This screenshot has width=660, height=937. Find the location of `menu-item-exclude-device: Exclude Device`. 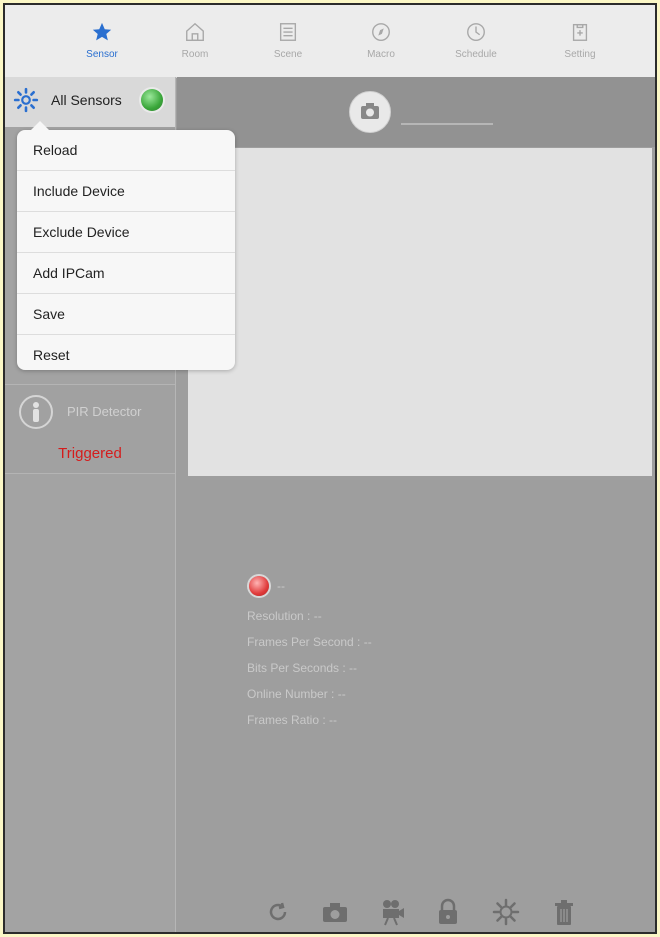

menu-item-exclude-device: Exclude Device is located at coordinates (126, 232).